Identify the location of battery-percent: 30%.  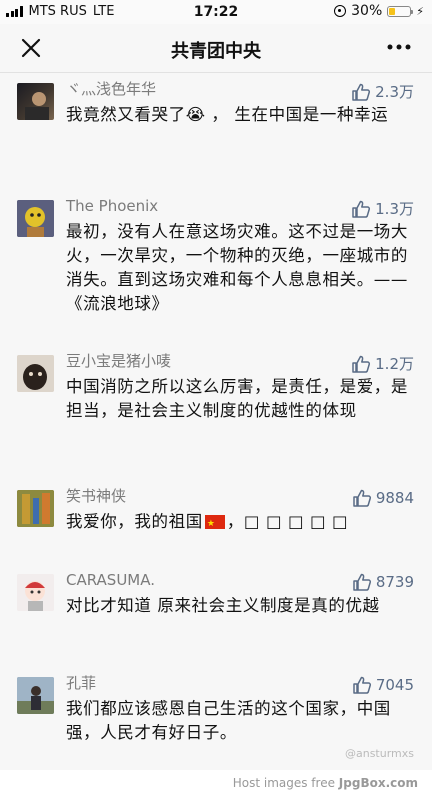
(367, 11).